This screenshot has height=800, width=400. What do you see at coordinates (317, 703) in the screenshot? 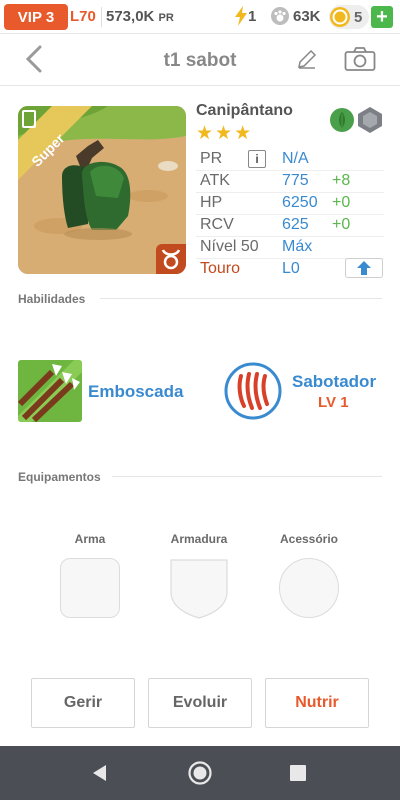
I see `feed-button: Nutrir` at bounding box center [317, 703].